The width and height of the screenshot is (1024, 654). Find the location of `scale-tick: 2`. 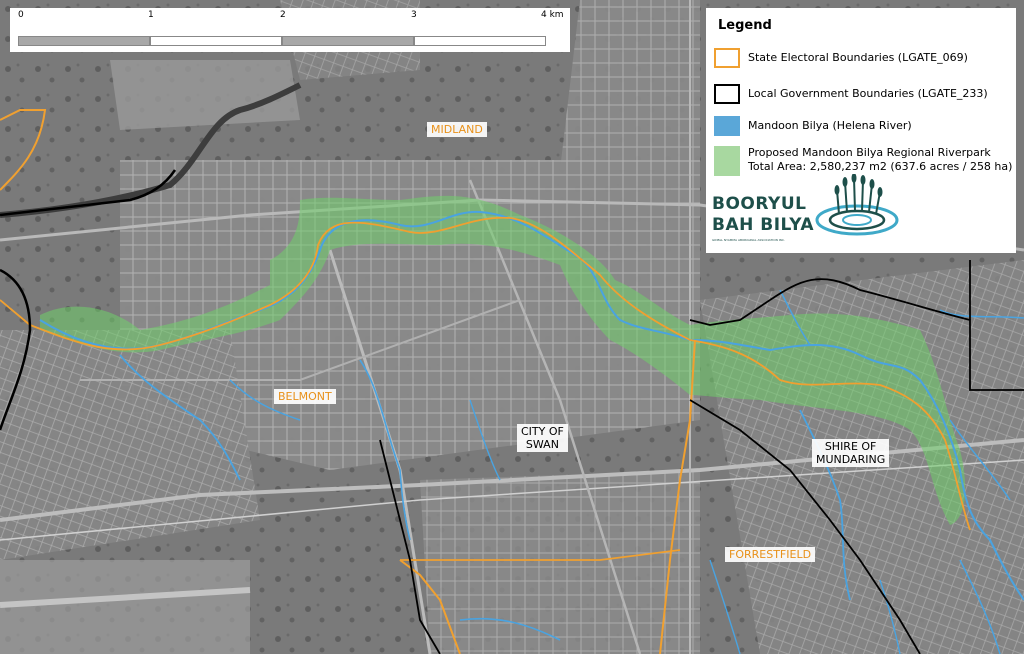

scale-tick: 2 is located at coordinates (283, 15).